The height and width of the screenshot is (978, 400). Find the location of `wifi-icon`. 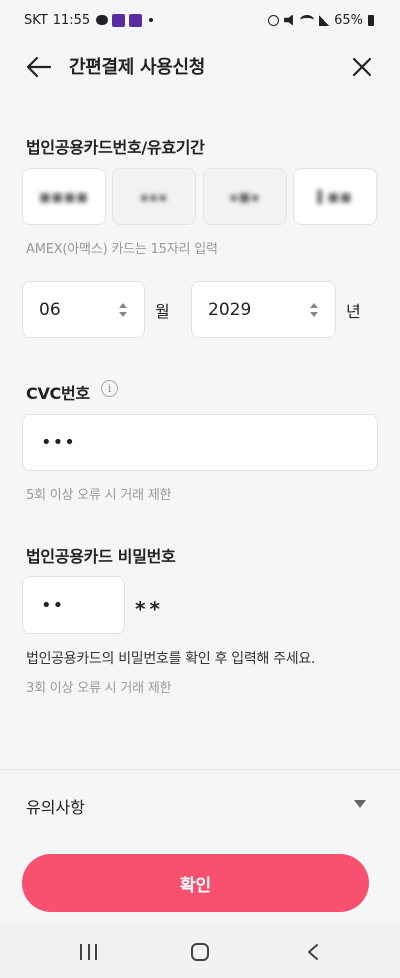

wifi-icon is located at coordinates (307, 20).